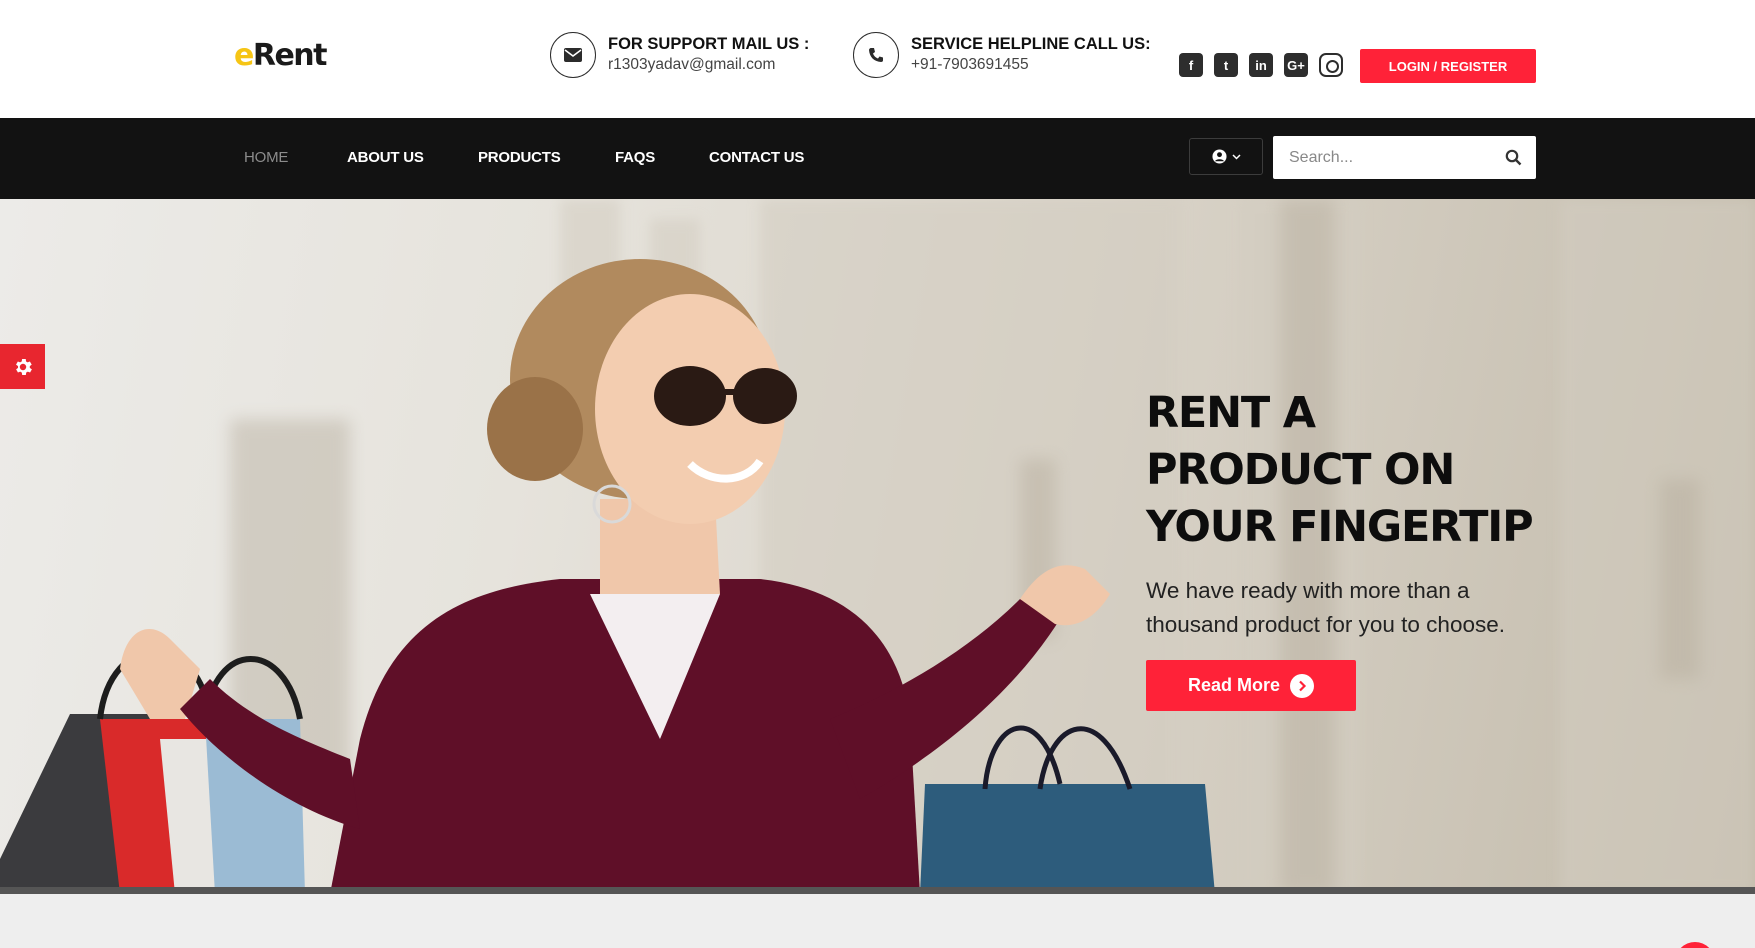 The width and height of the screenshot is (1755, 948). I want to click on support-email: r1303yadav@gmail.com, so click(708, 65).